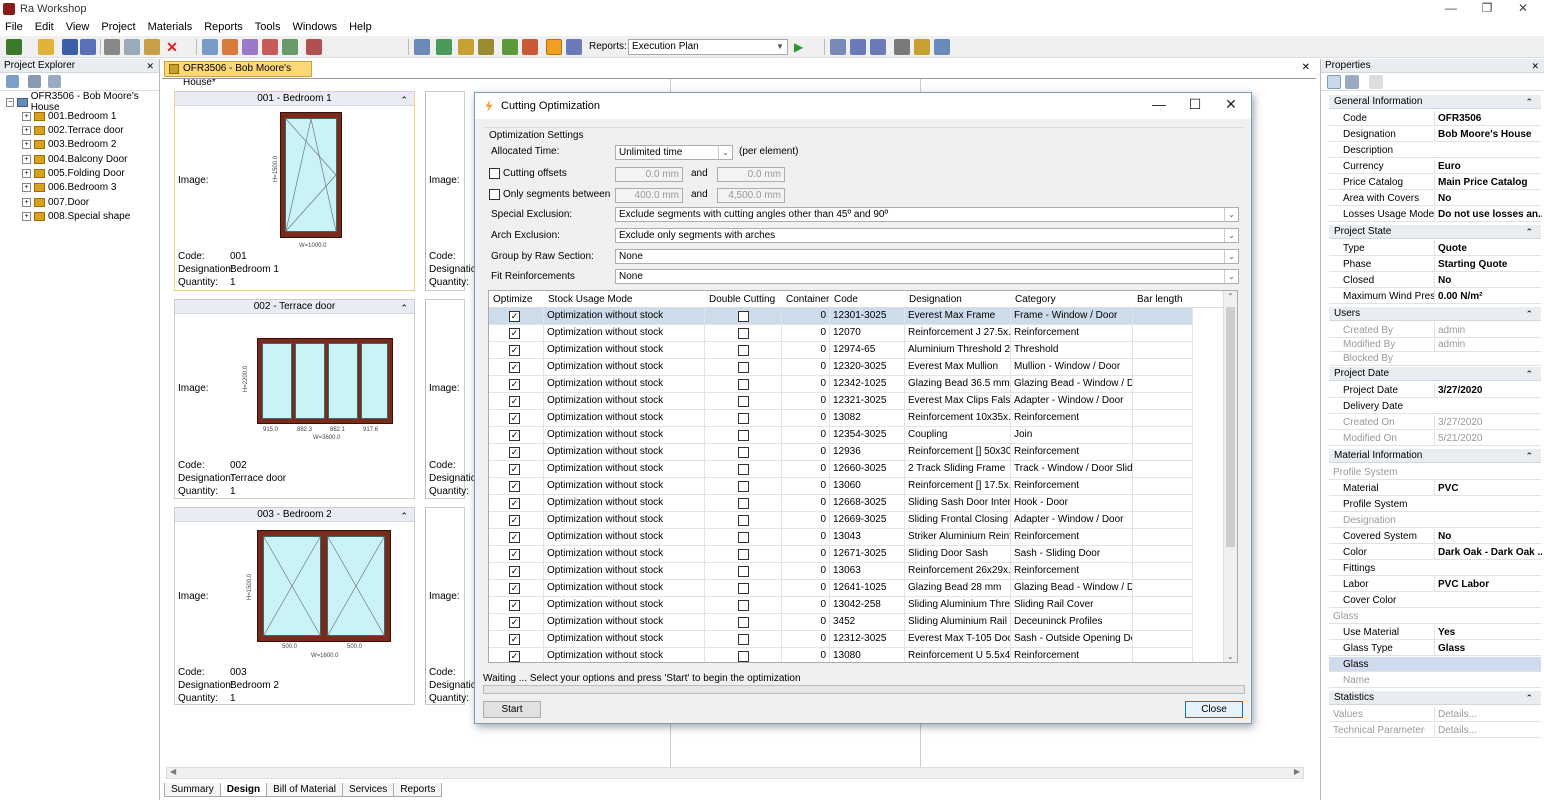  Describe the element at coordinates (1435, 600) in the screenshot. I see `property-row: Cover Color` at that location.